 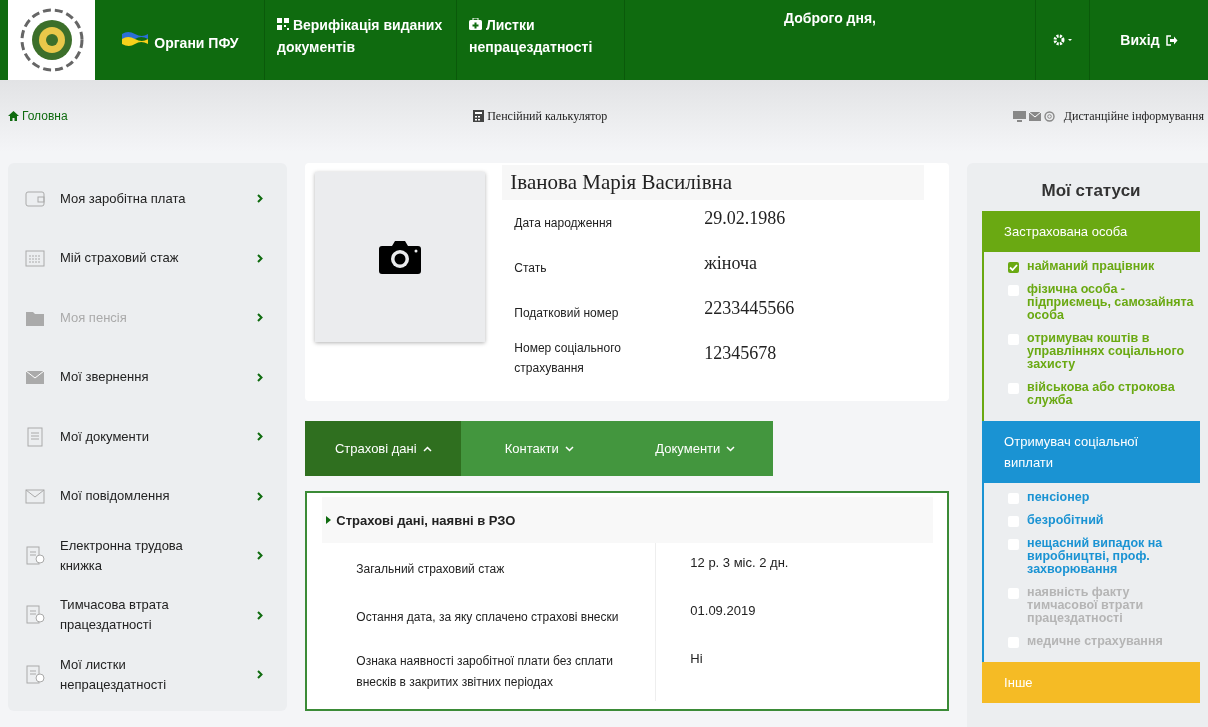 I want to click on tab: Страхові дані, so click(x=383, y=448).